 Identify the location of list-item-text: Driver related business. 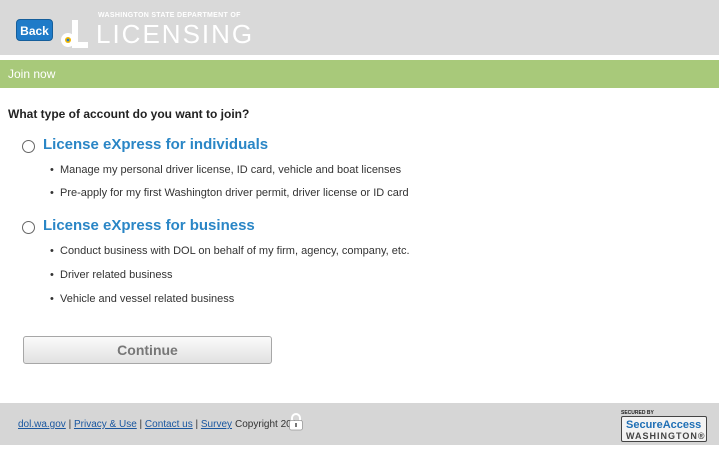
(116, 275).